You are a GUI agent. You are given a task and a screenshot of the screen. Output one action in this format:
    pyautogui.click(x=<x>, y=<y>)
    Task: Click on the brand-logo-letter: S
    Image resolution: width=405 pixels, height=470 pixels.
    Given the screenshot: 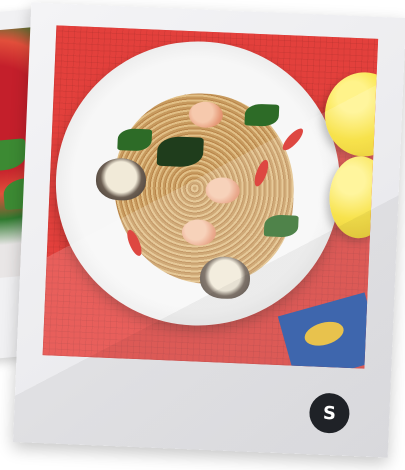 What is the action you would take?
    pyautogui.click(x=329, y=413)
    